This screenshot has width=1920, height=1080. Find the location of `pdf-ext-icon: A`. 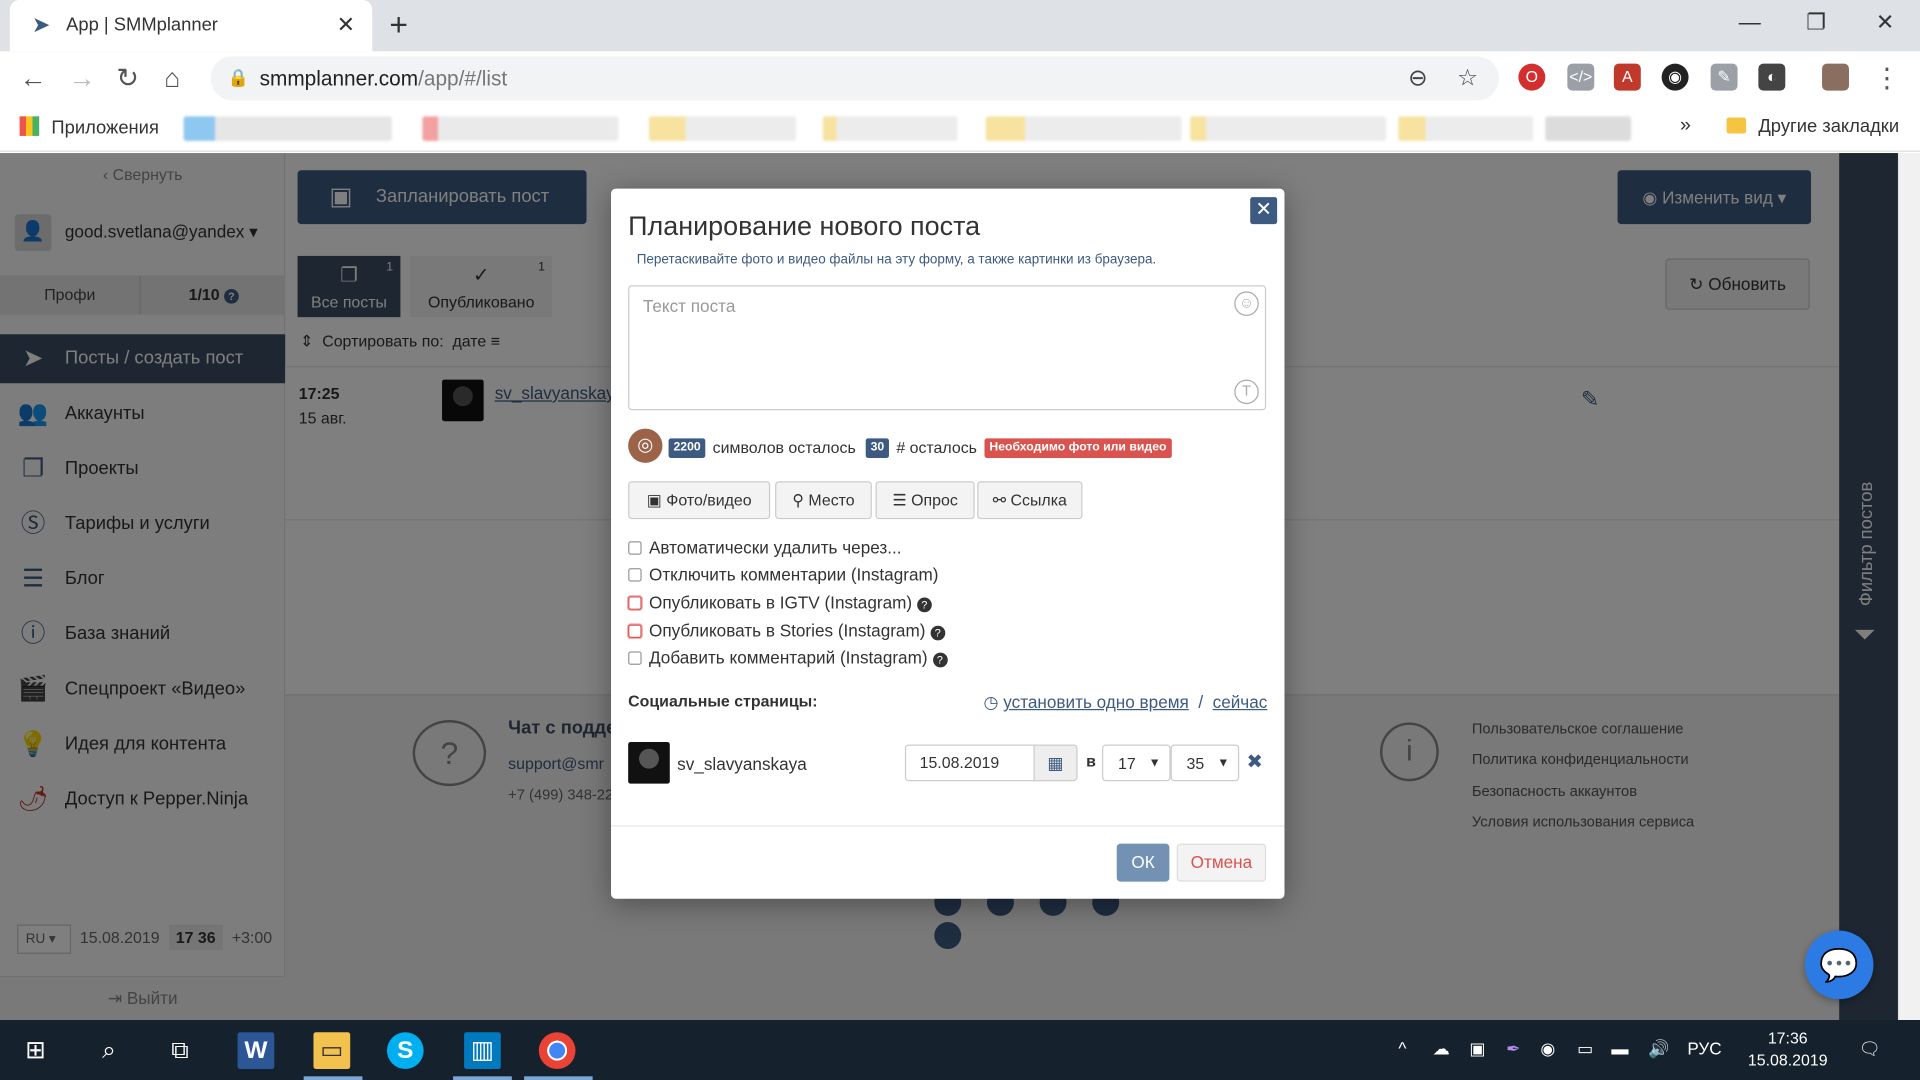

pdf-ext-icon: A is located at coordinates (1627, 77).